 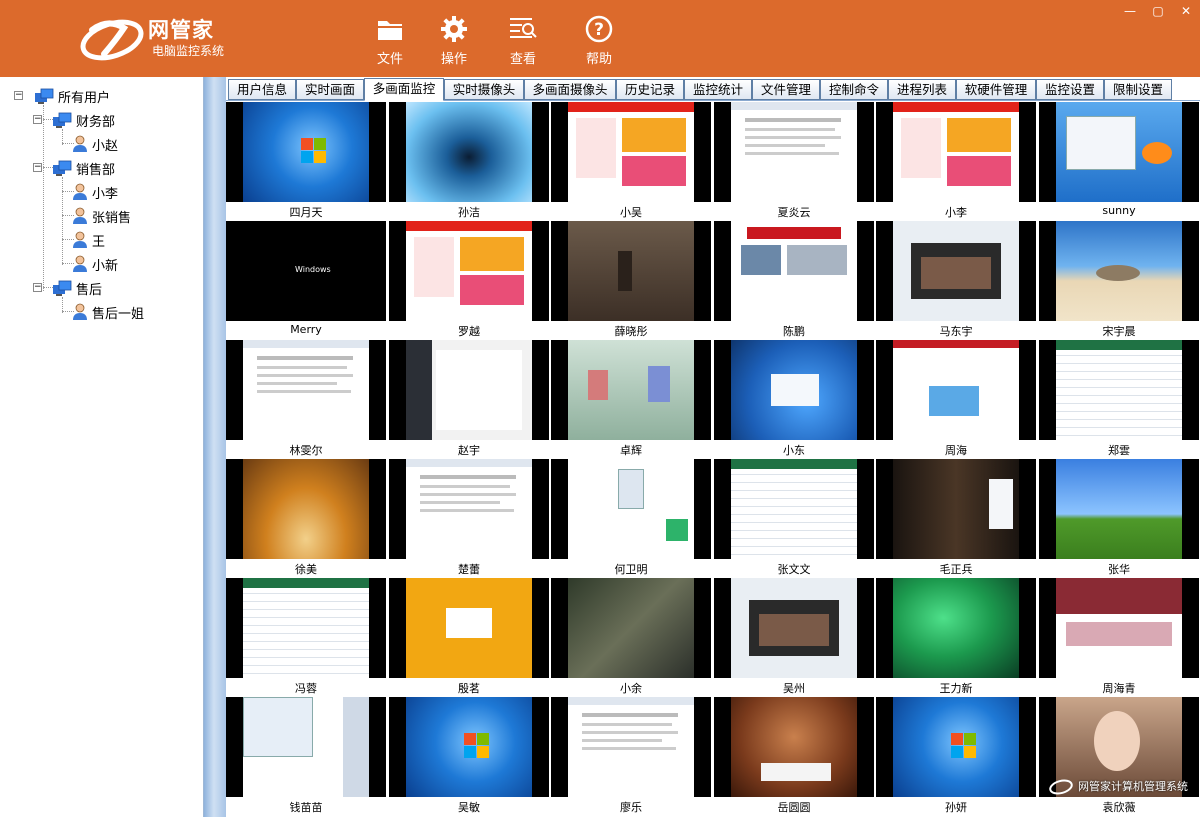 What do you see at coordinates (956, 161) in the screenshot?
I see `screen-tile: 小李` at bounding box center [956, 161].